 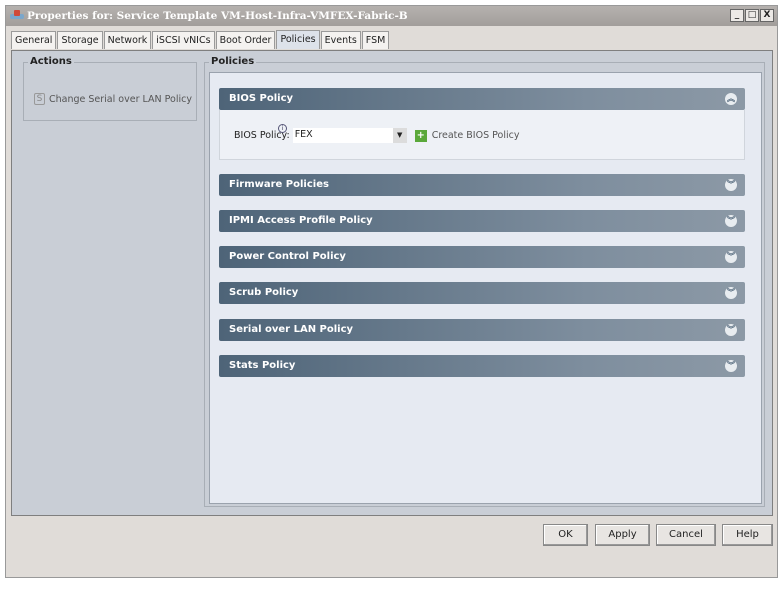 I want to click on tab-iscsi-vnics: iSCSI vNICs, so click(x=183, y=40).